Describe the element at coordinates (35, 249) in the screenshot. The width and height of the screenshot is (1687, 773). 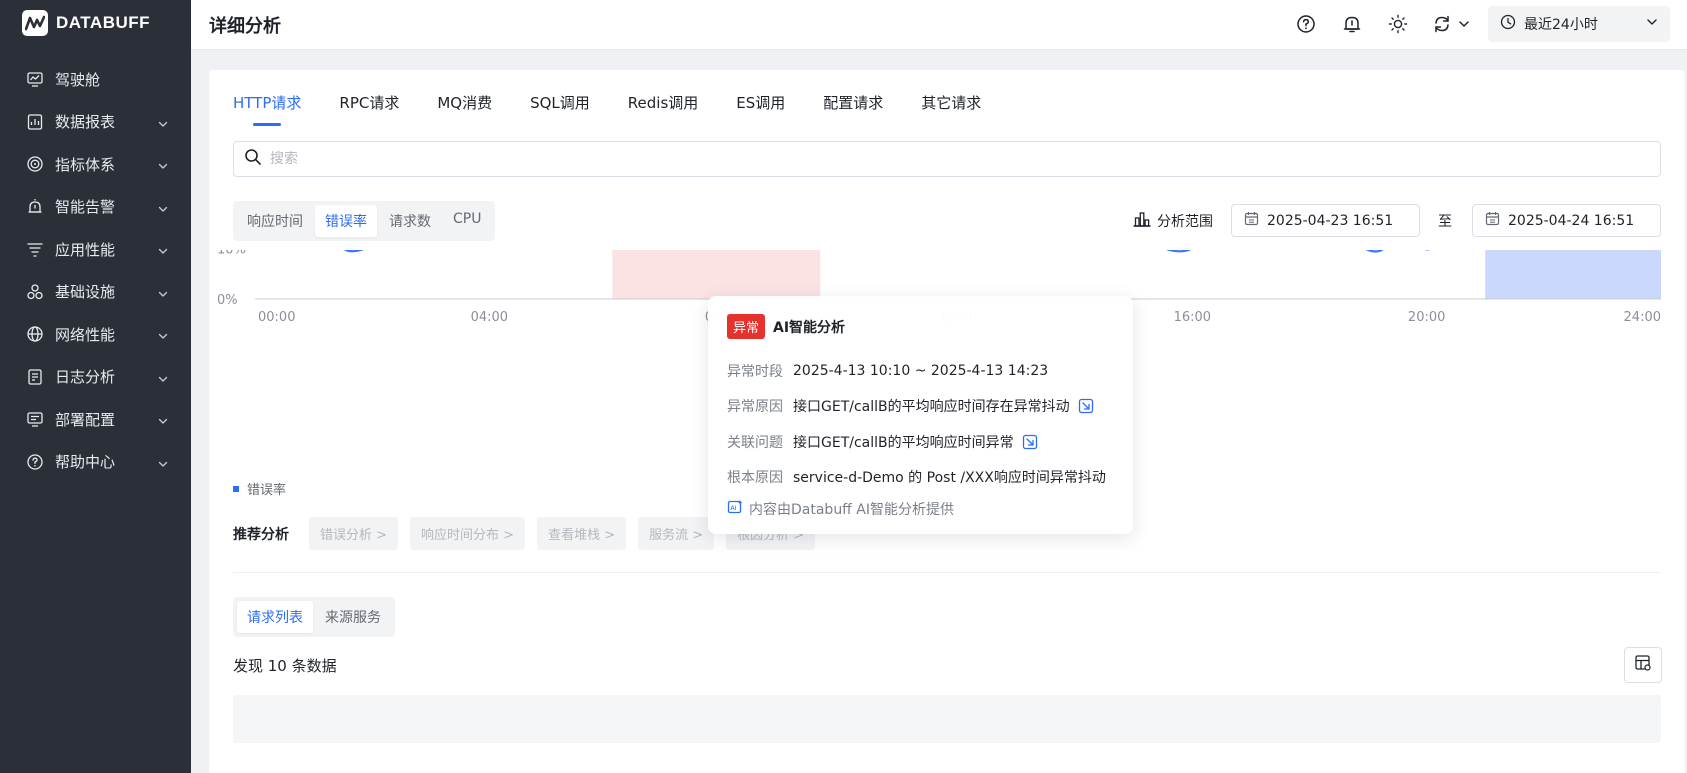
I see `apm-icon` at that location.